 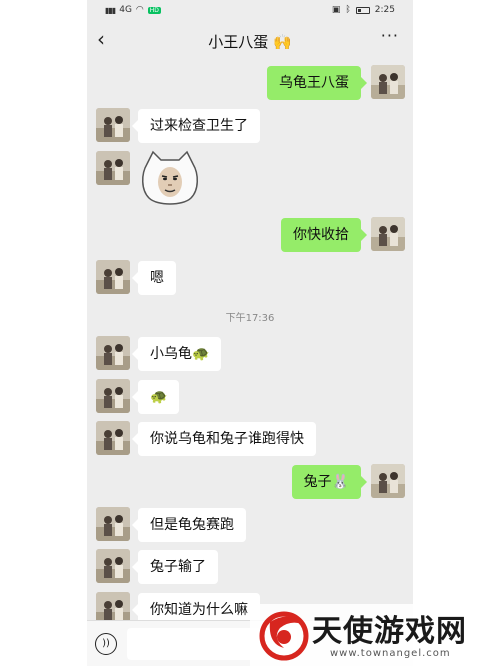 I want to click on message-bubble-contact: 过来检查卫生了, so click(x=196, y=126).